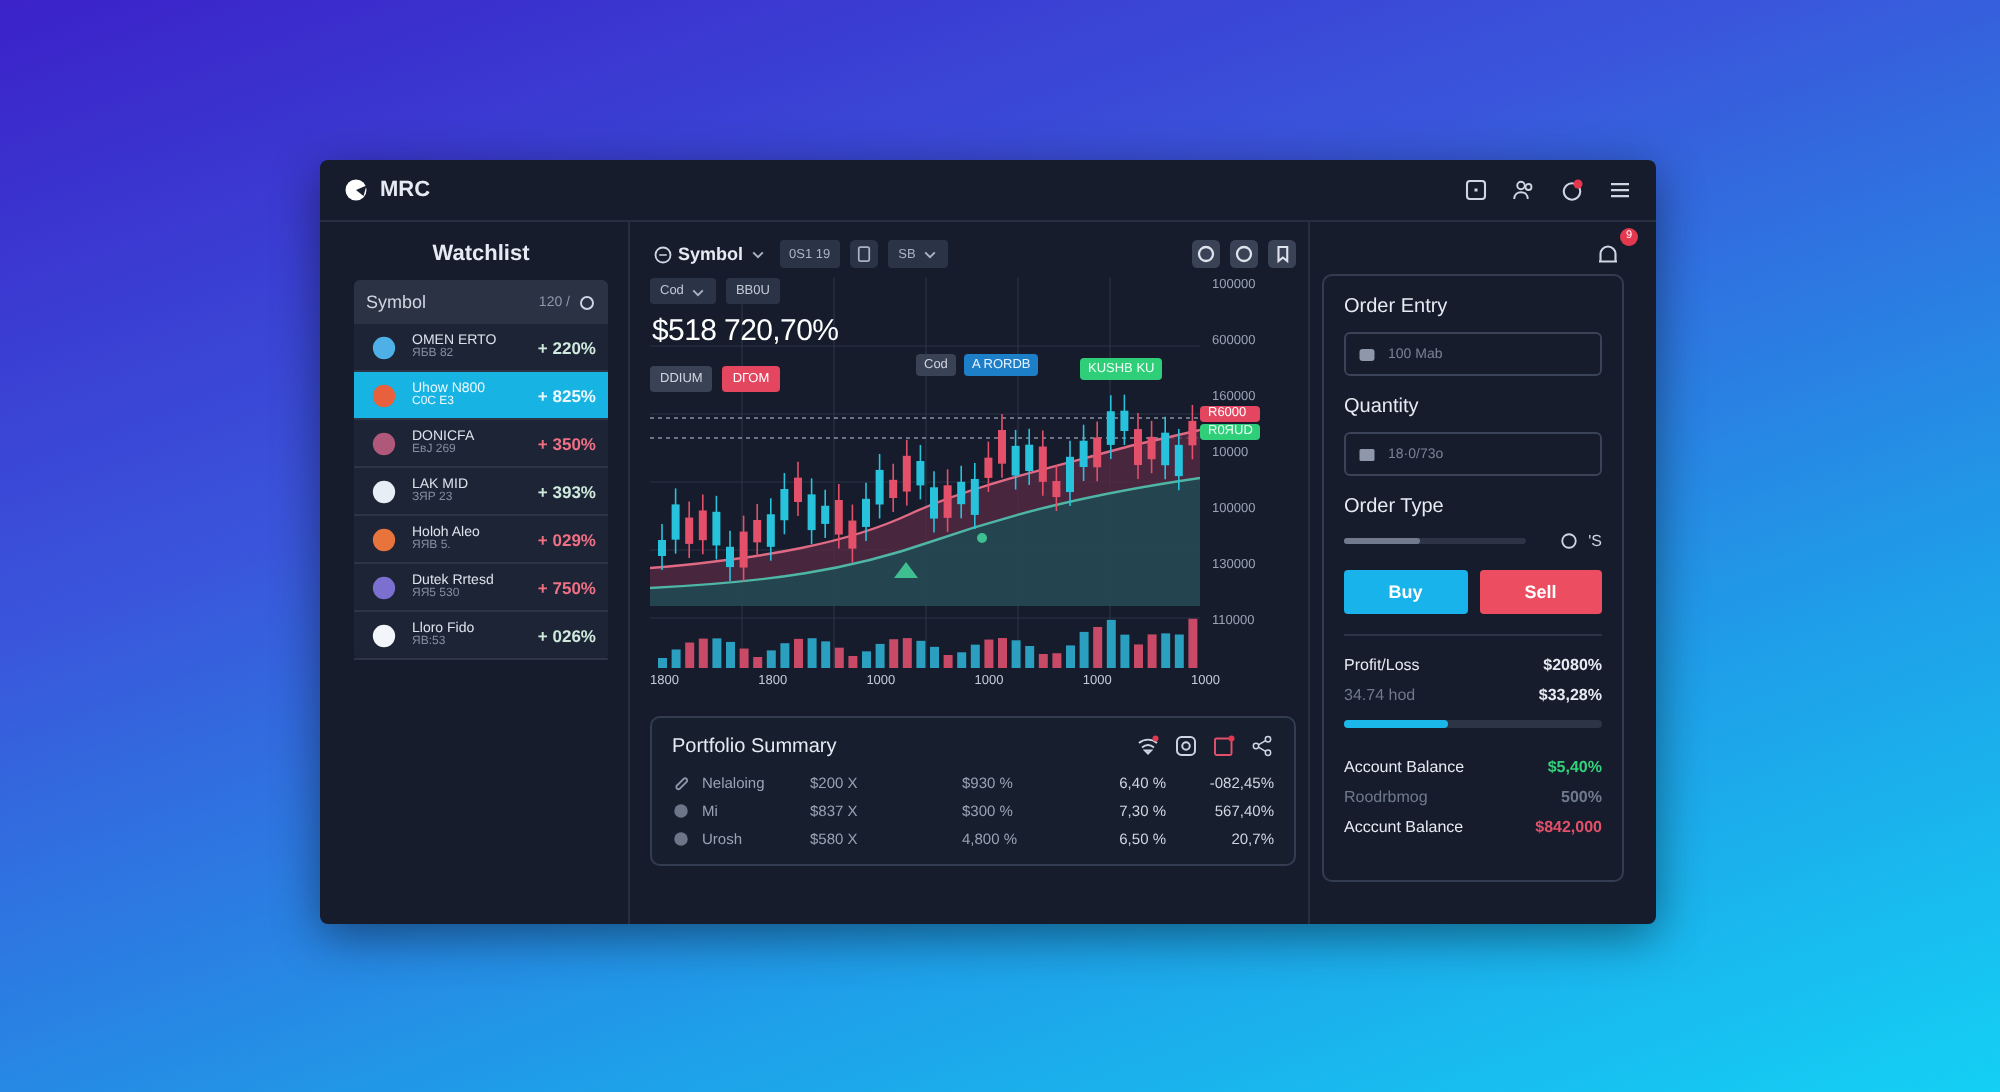 The height and width of the screenshot is (1092, 2000). I want to click on period-label: 34.74 hod, so click(1380, 694).